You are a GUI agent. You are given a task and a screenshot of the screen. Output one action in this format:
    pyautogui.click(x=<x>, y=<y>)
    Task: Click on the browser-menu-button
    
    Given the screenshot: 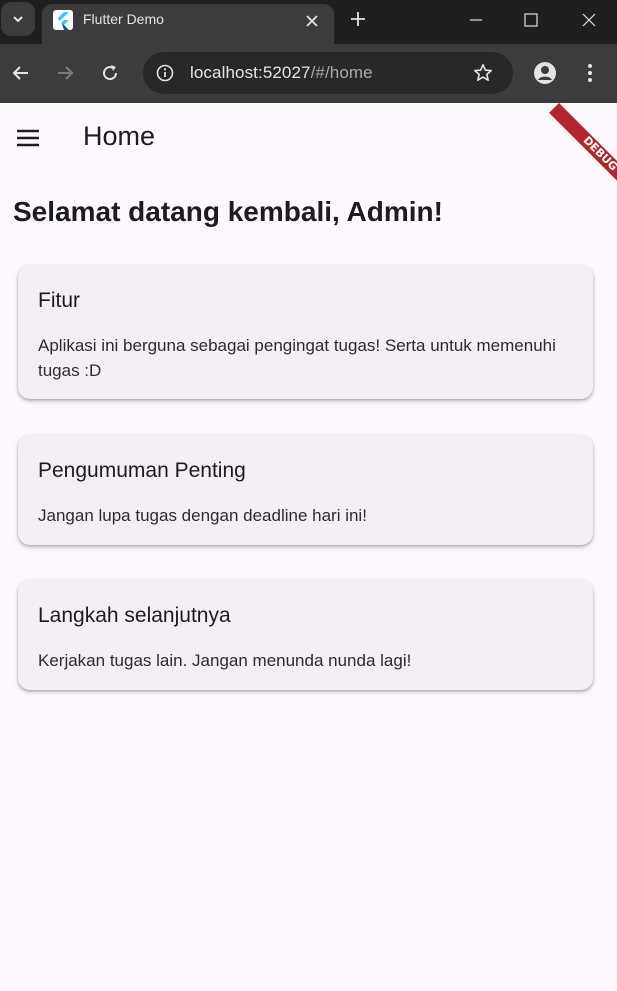 What is the action you would take?
    pyautogui.click(x=590, y=73)
    